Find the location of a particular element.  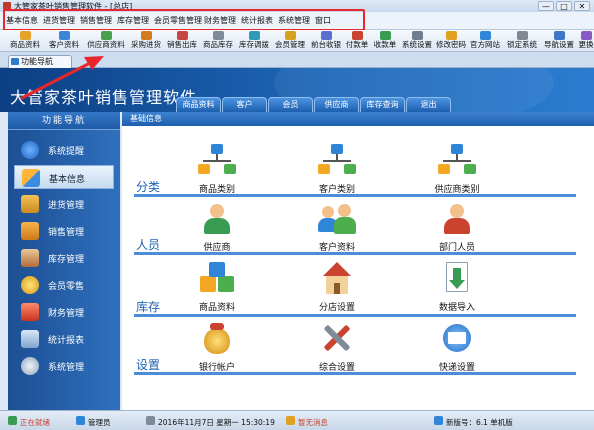

tool-member-manage: 会员管理 is located at coordinates (290, 41).